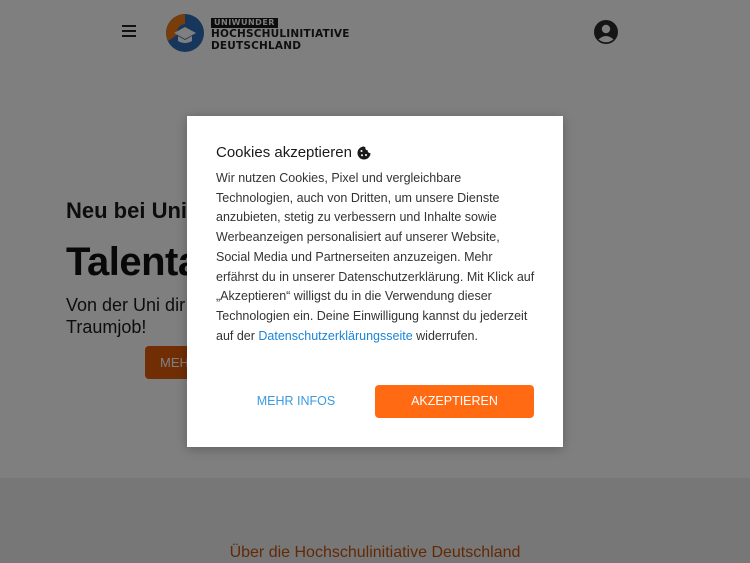 The image size is (750, 563). I want to click on cookie-icon, so click(364, 152).